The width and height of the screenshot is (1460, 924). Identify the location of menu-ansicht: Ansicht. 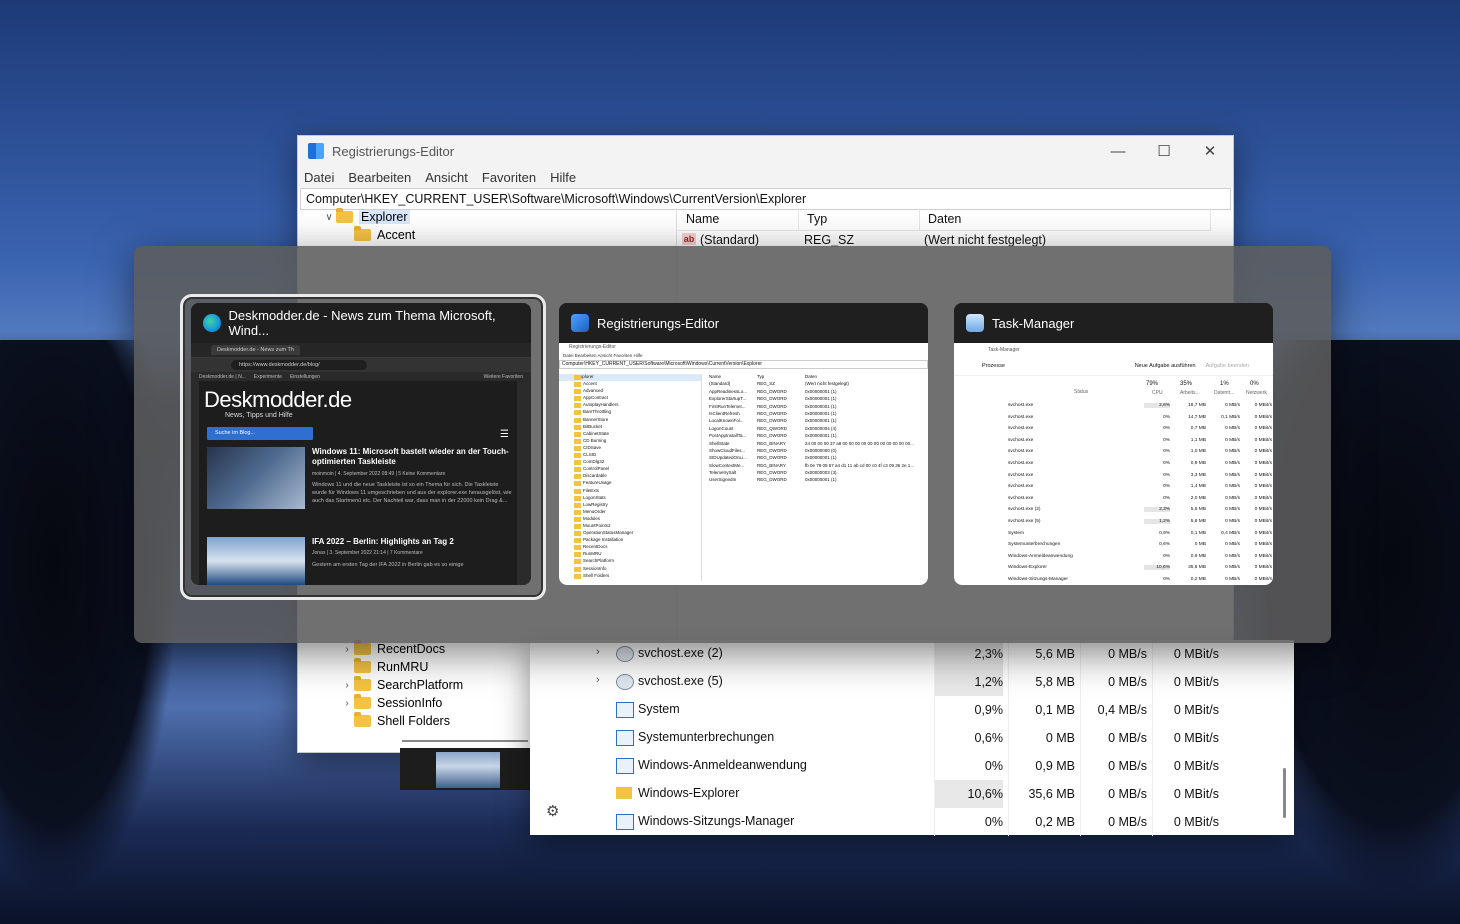
(446, 177).